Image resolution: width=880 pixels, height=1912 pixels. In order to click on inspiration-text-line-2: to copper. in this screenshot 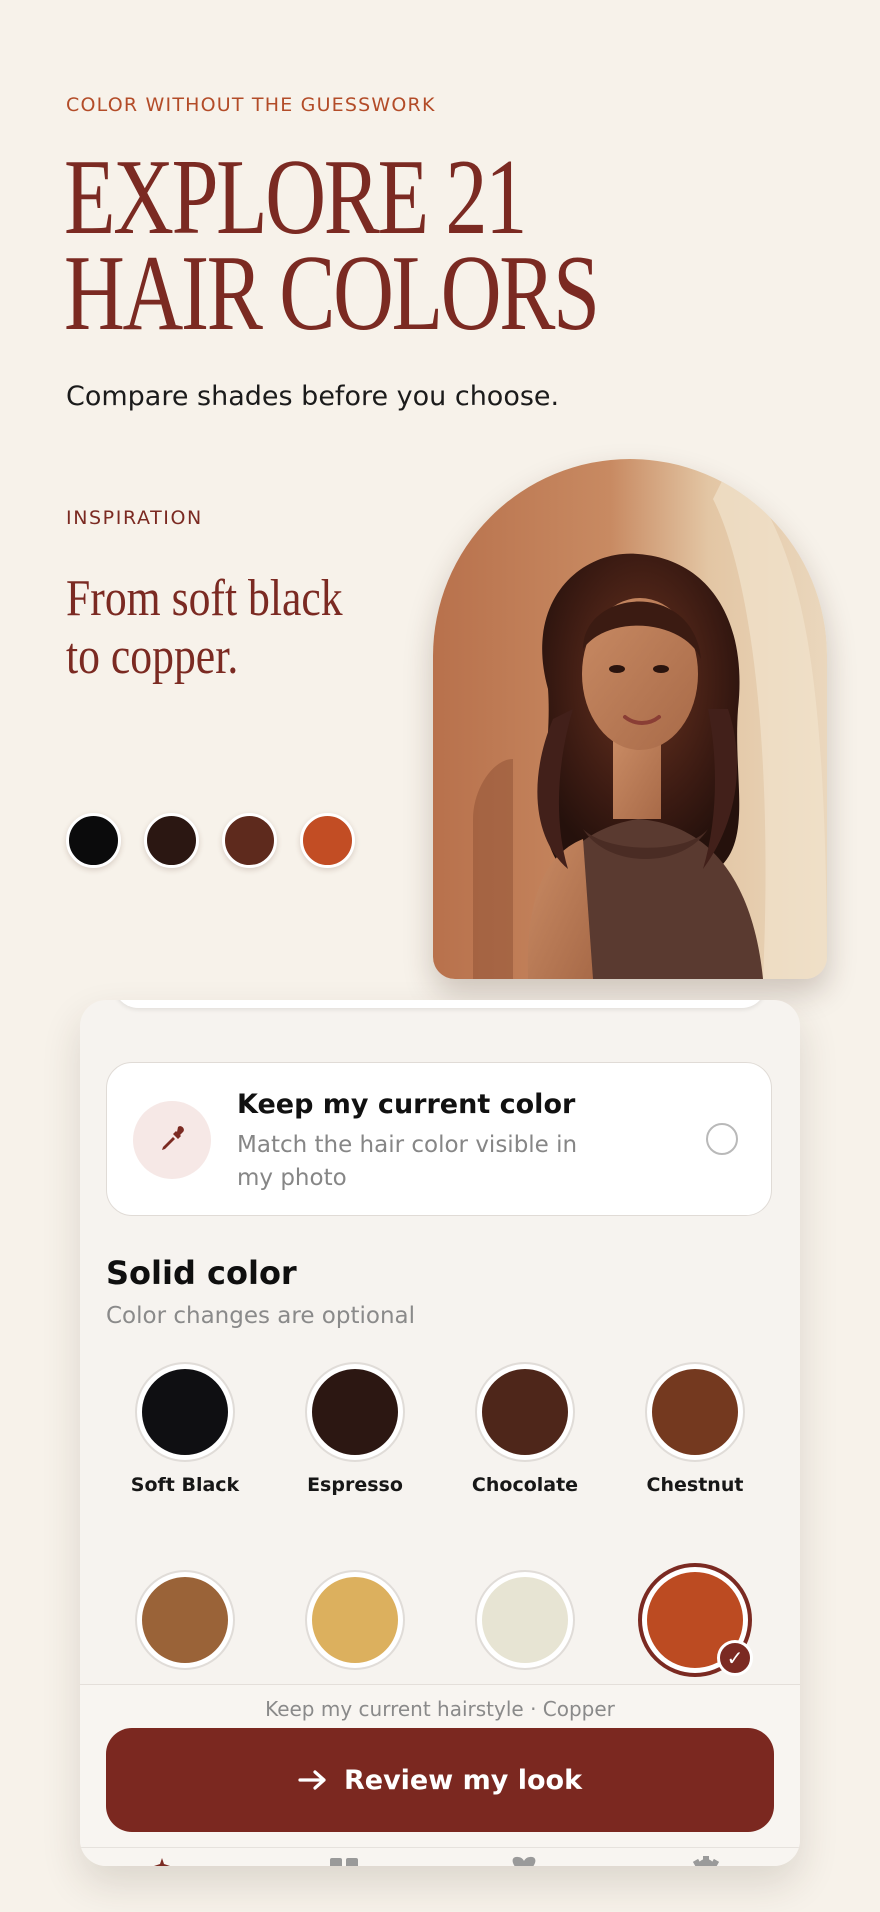, I will do `click(152, 656)`.